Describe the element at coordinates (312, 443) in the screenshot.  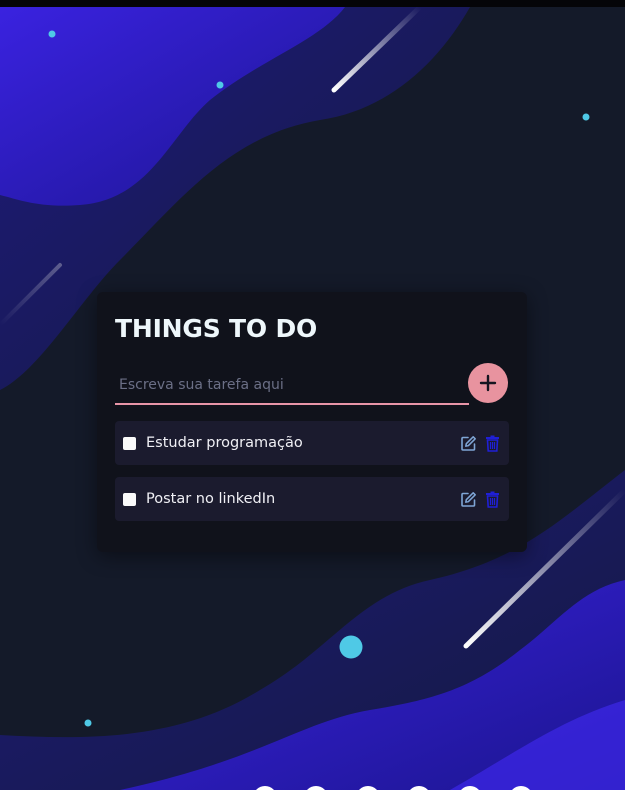
I see `task-item: Estudar programação` at that location.